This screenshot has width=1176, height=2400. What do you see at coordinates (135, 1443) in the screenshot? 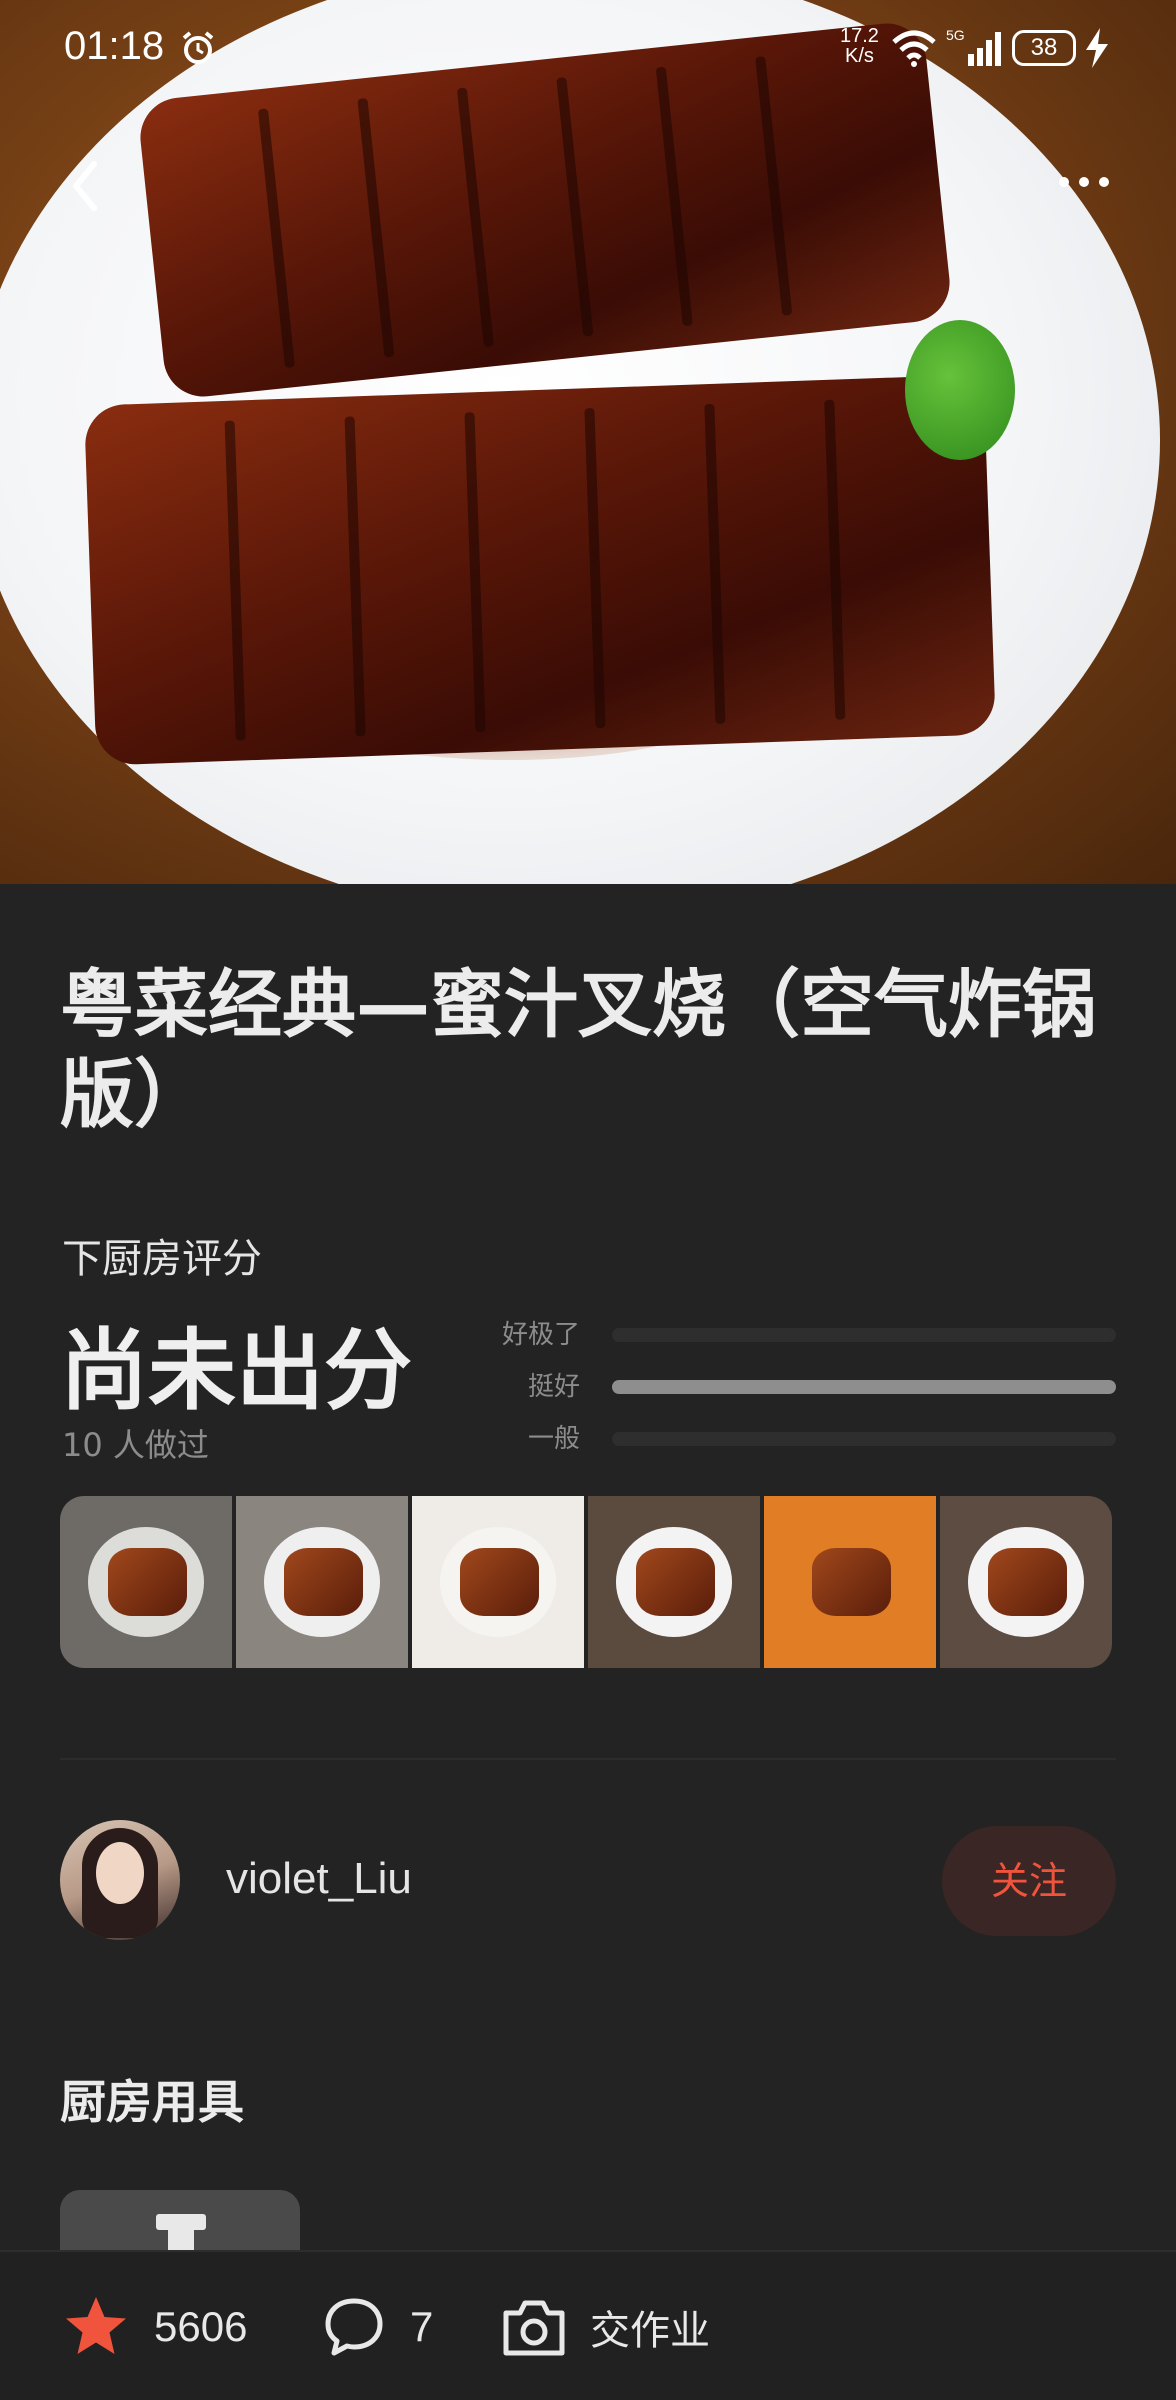
I see `made-count: 10 人做过` at bounding box center [135, 1443].